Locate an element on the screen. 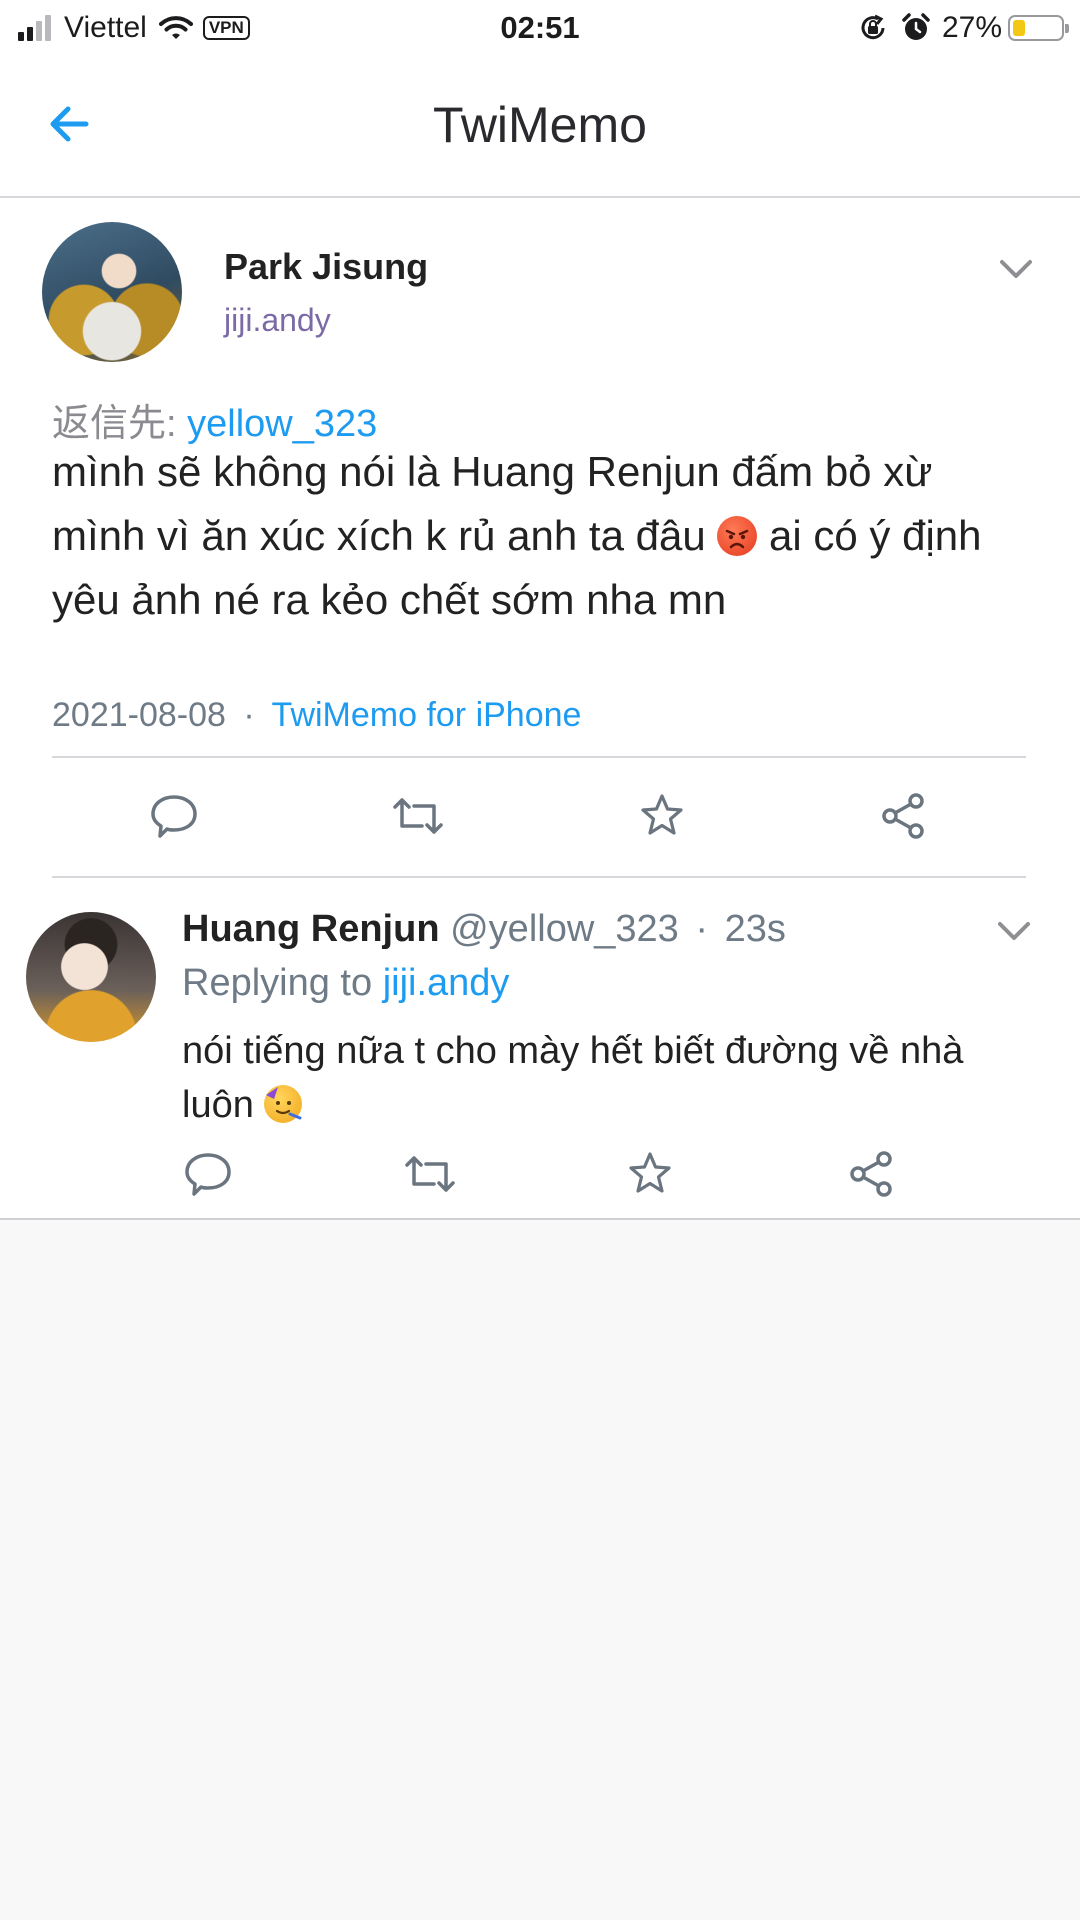  reply-to-label: 返信先: is located at coordinates (114, 424).